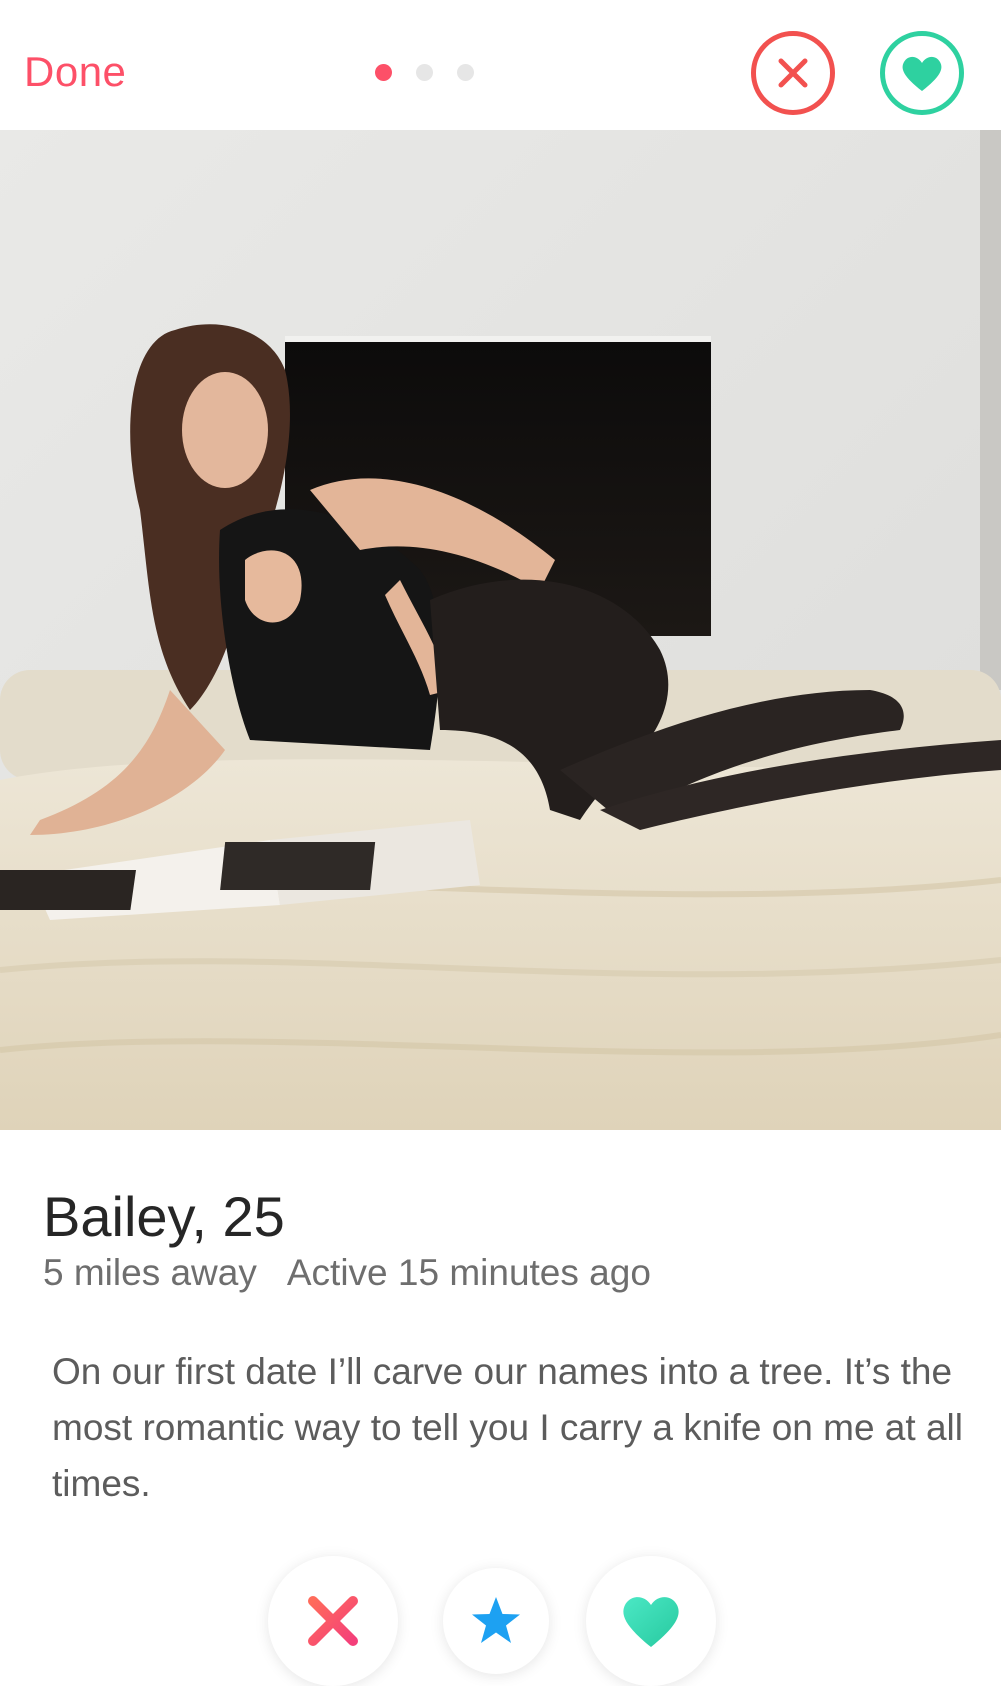  I want to click on heart-circle-icon, so click(922, 73).